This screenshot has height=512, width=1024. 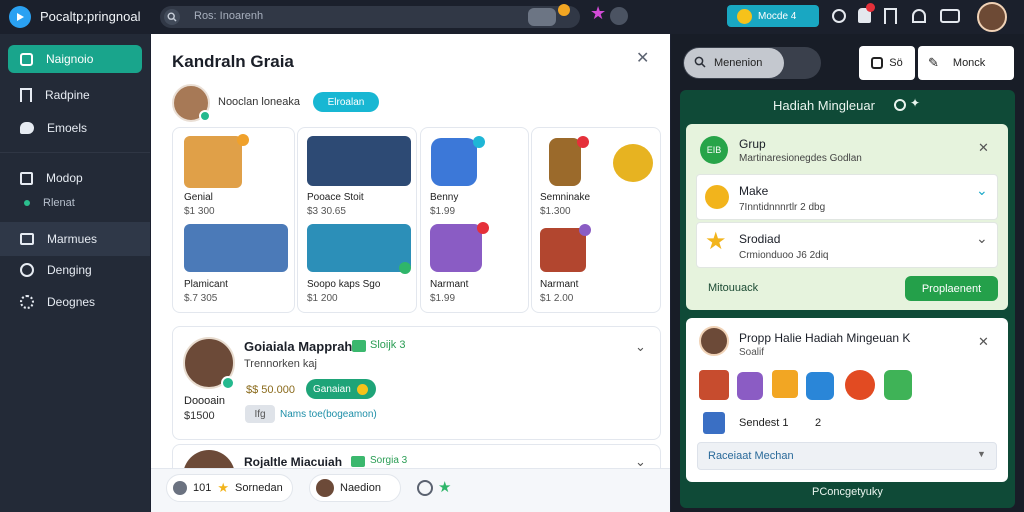 I want to click on group-item-sub: Crmionduoo J6 2diq, so click(x=784, y=255).